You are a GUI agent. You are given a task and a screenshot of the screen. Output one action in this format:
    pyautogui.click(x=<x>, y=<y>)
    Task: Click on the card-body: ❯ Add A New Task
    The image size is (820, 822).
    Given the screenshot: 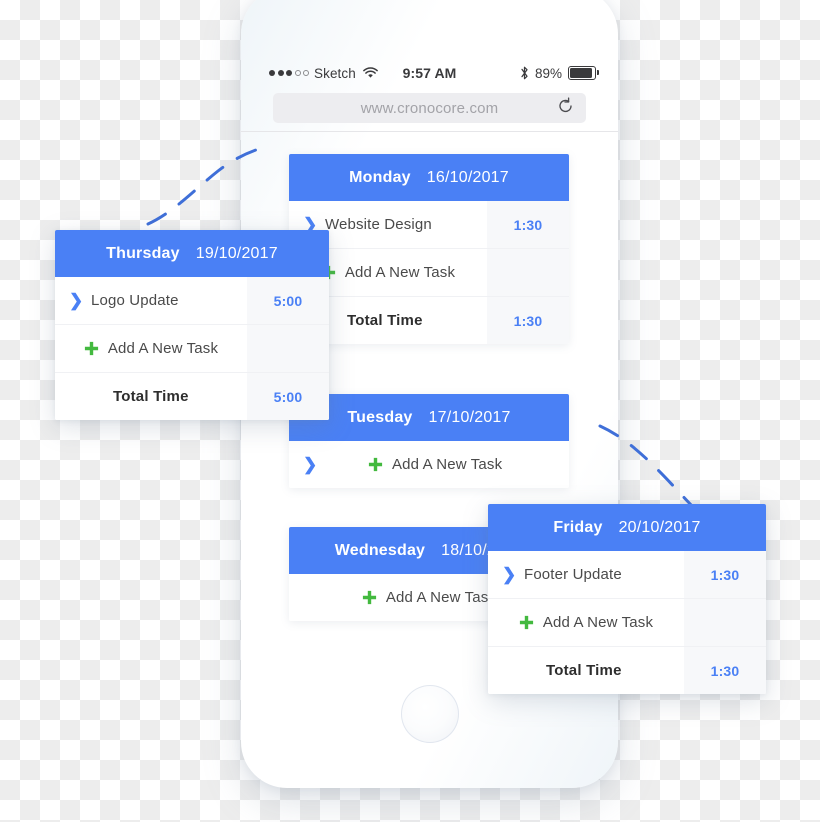 What is the action you would take?
    pyautogui.click(x=429, y=464)
    